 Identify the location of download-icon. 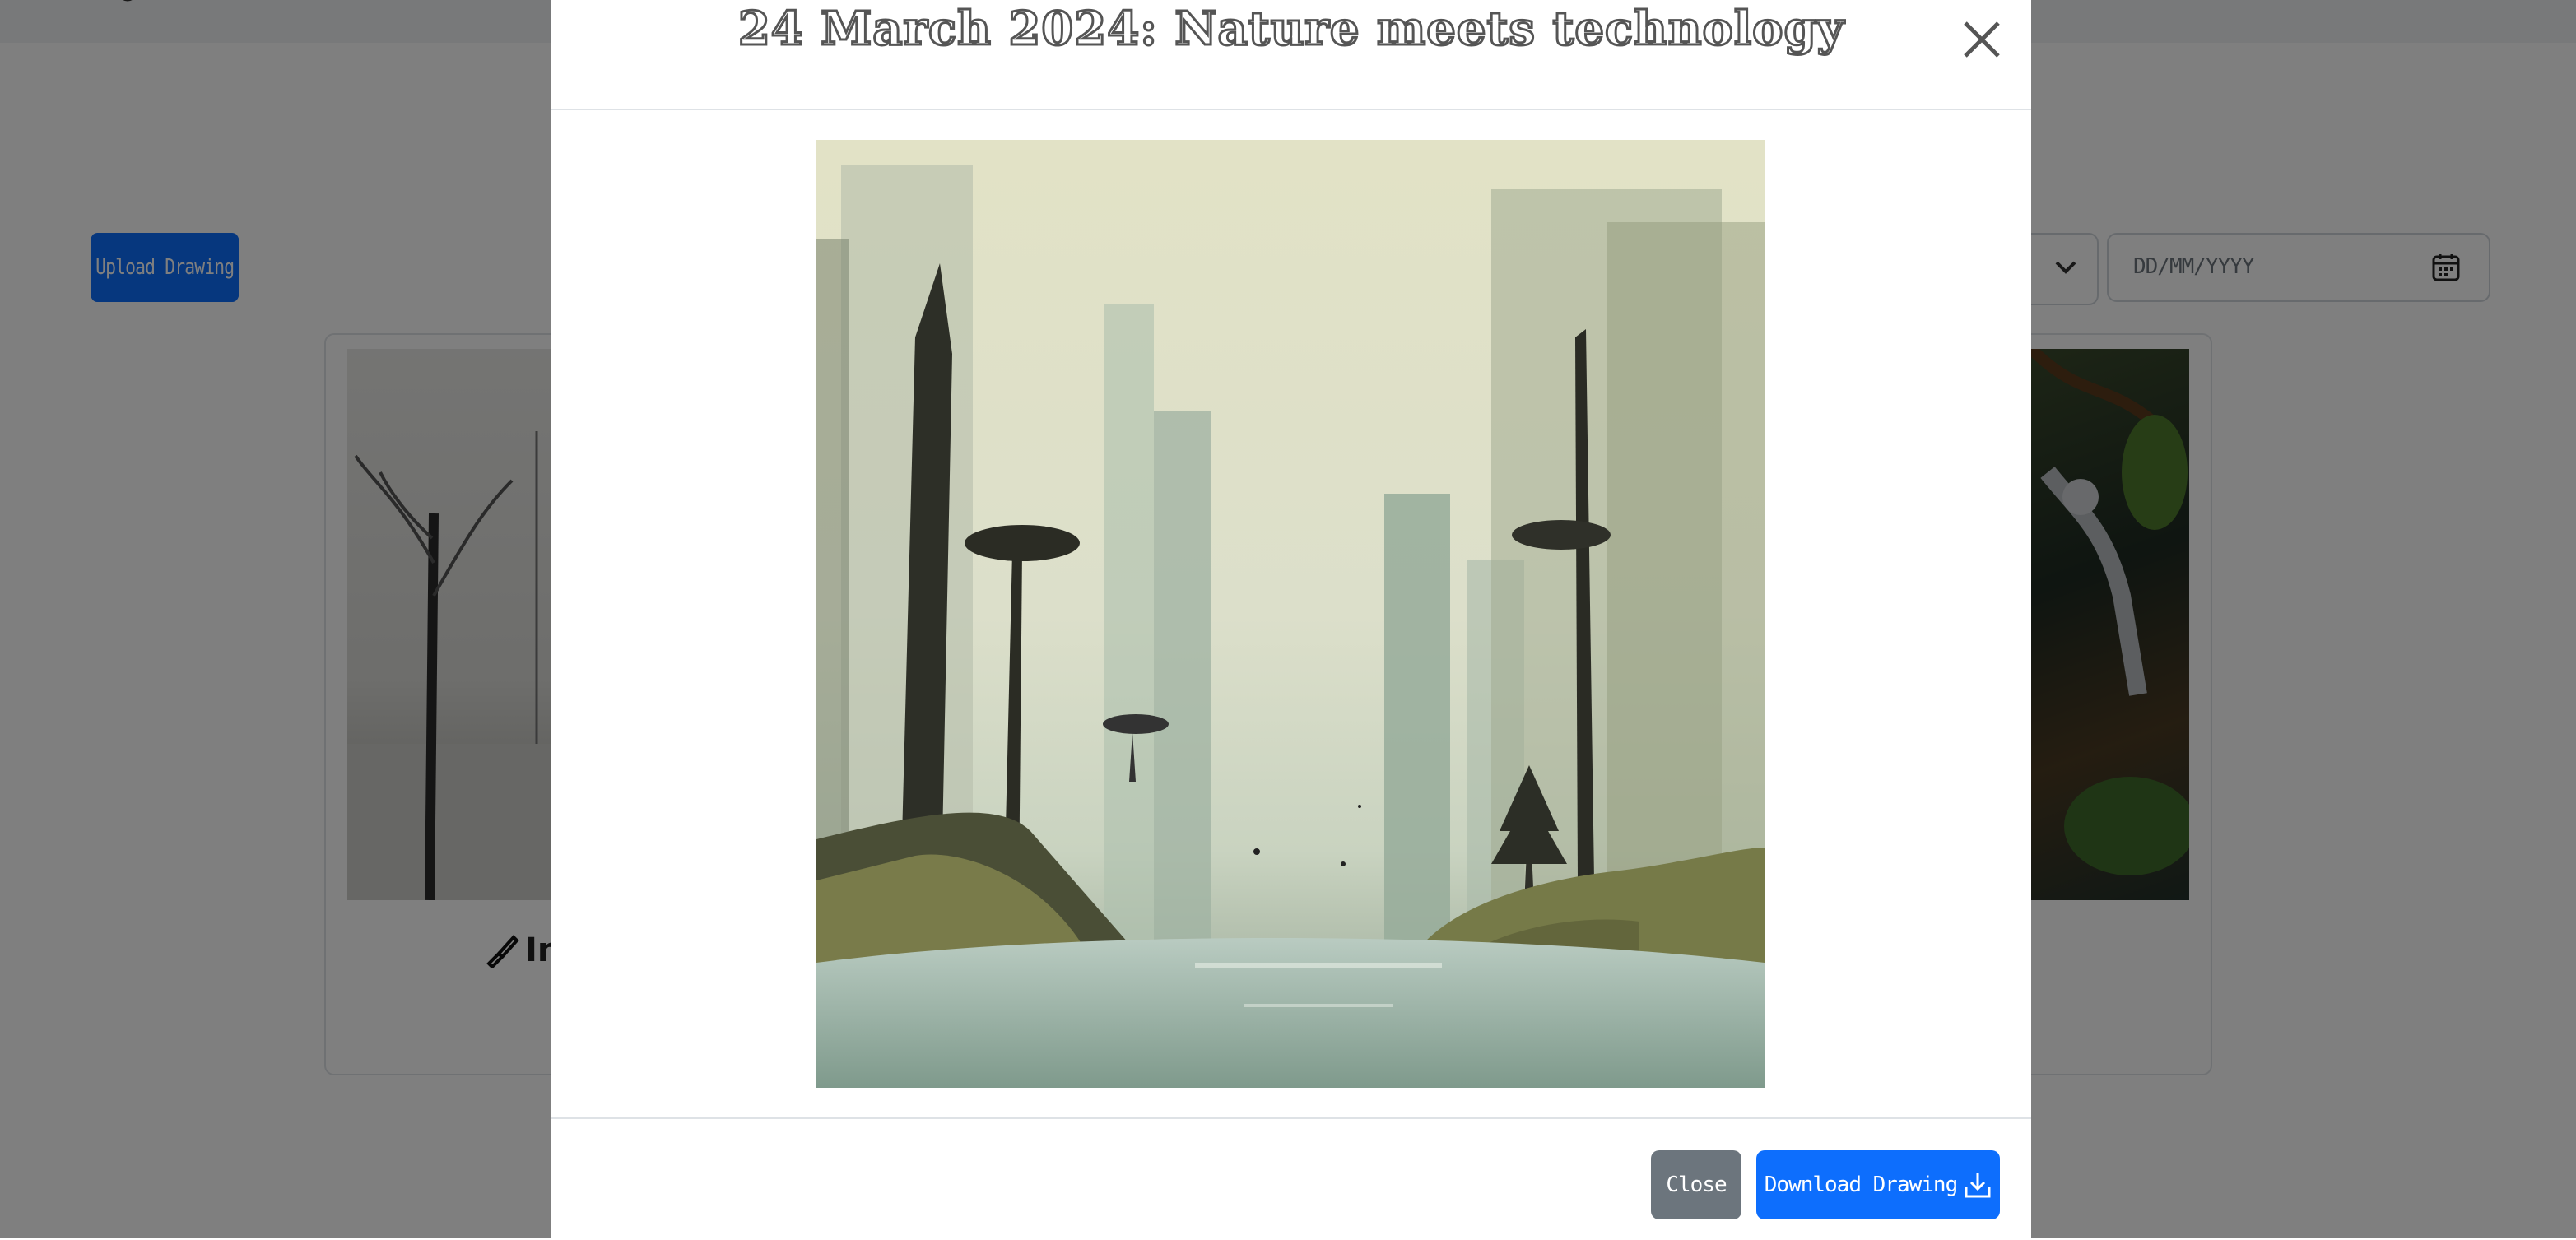
(1978, 1185).